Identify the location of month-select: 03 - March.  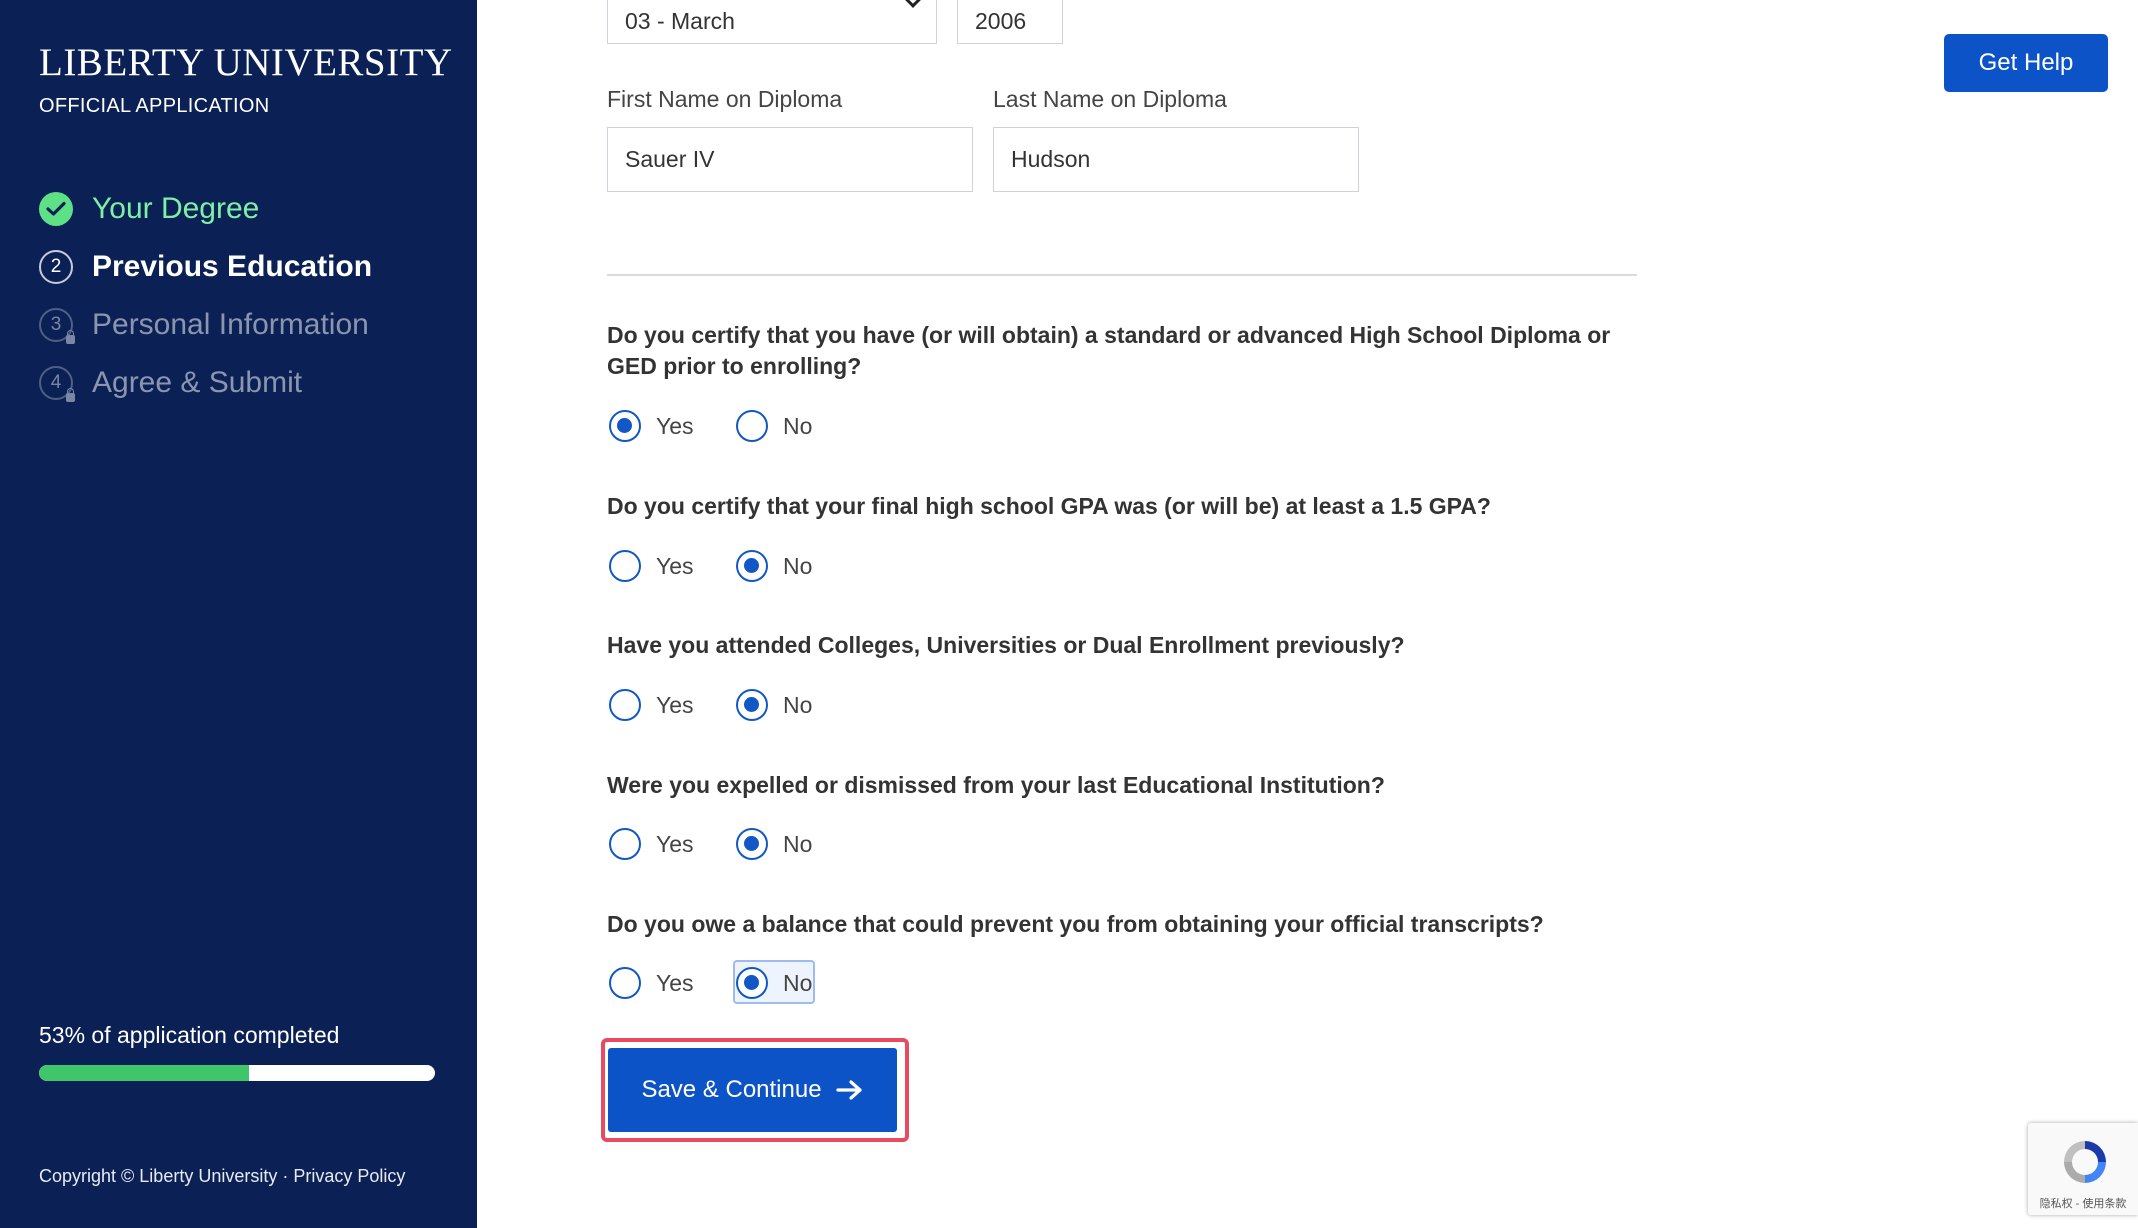
(772, 22).